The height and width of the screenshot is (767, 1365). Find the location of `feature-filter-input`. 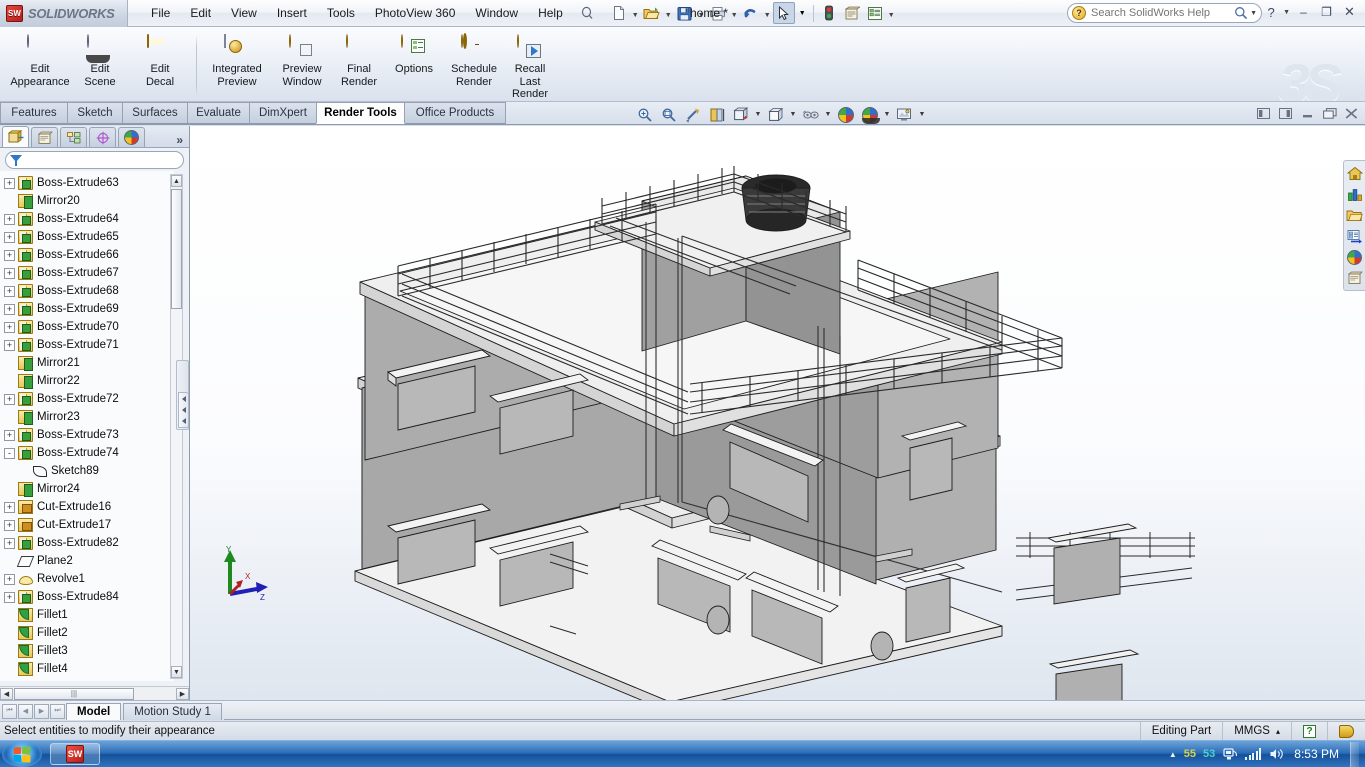

feature-filter-input is located at coordinates (104, 160).